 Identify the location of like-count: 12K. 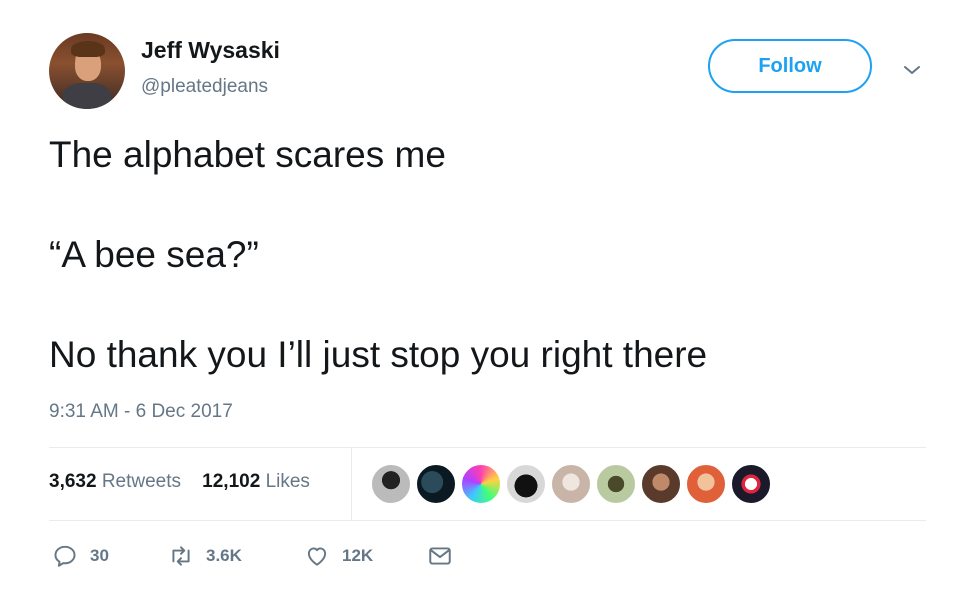
(358, 555).